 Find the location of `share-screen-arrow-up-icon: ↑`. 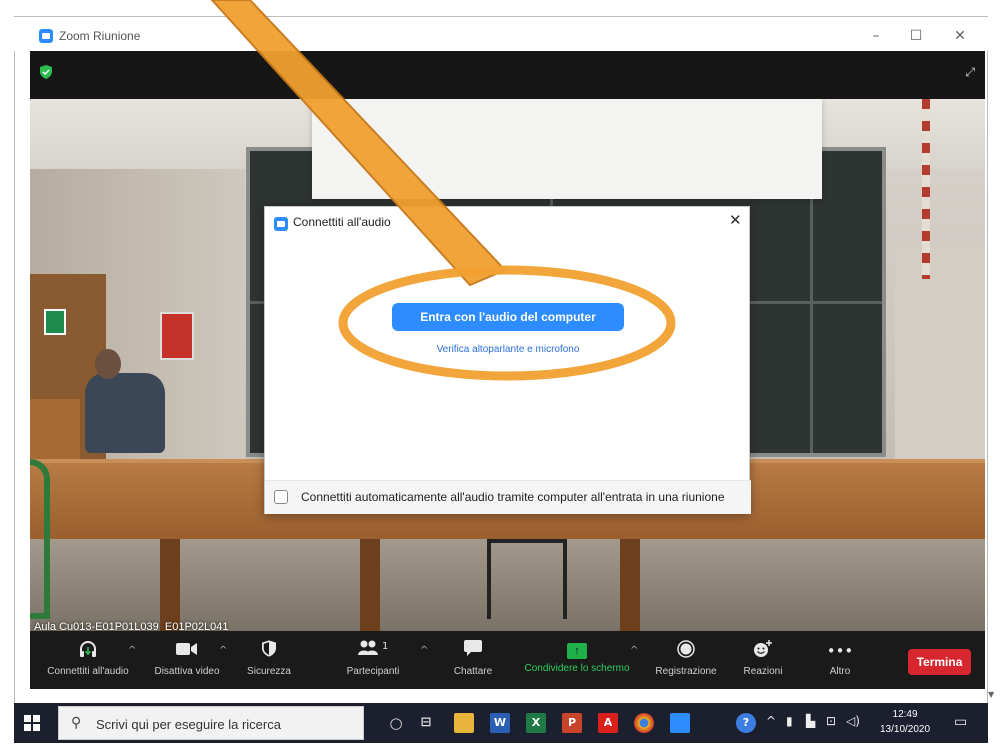

share-screen-arrow-up-icon: ↑ is located at coordinates (577, 651).